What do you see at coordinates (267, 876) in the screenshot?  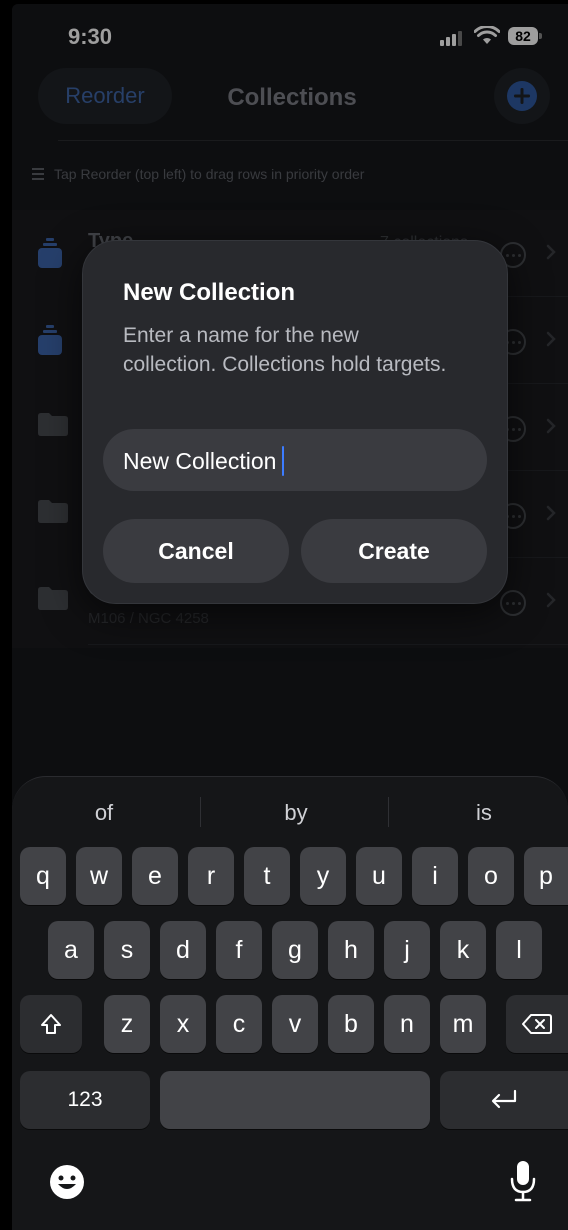 I see `key-t: t` at bounding box center [267, 876].